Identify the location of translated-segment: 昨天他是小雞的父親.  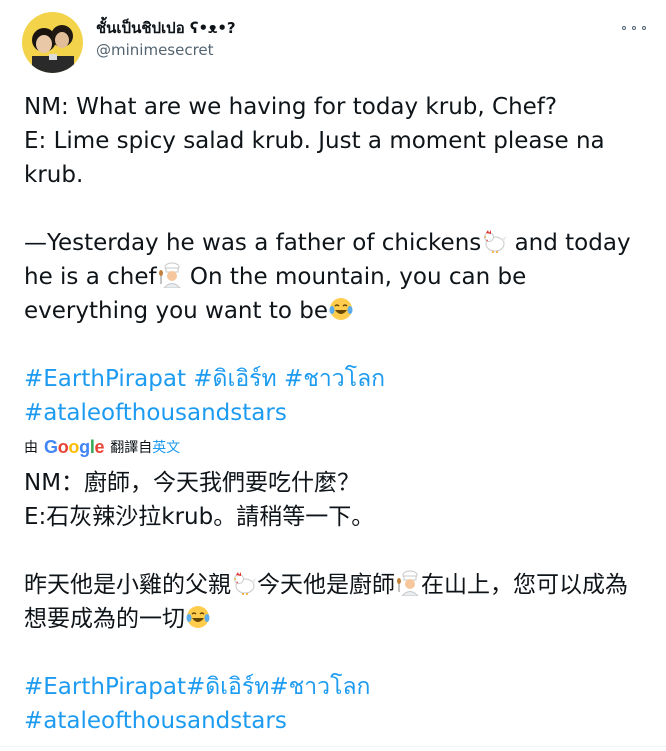
(127, 585).